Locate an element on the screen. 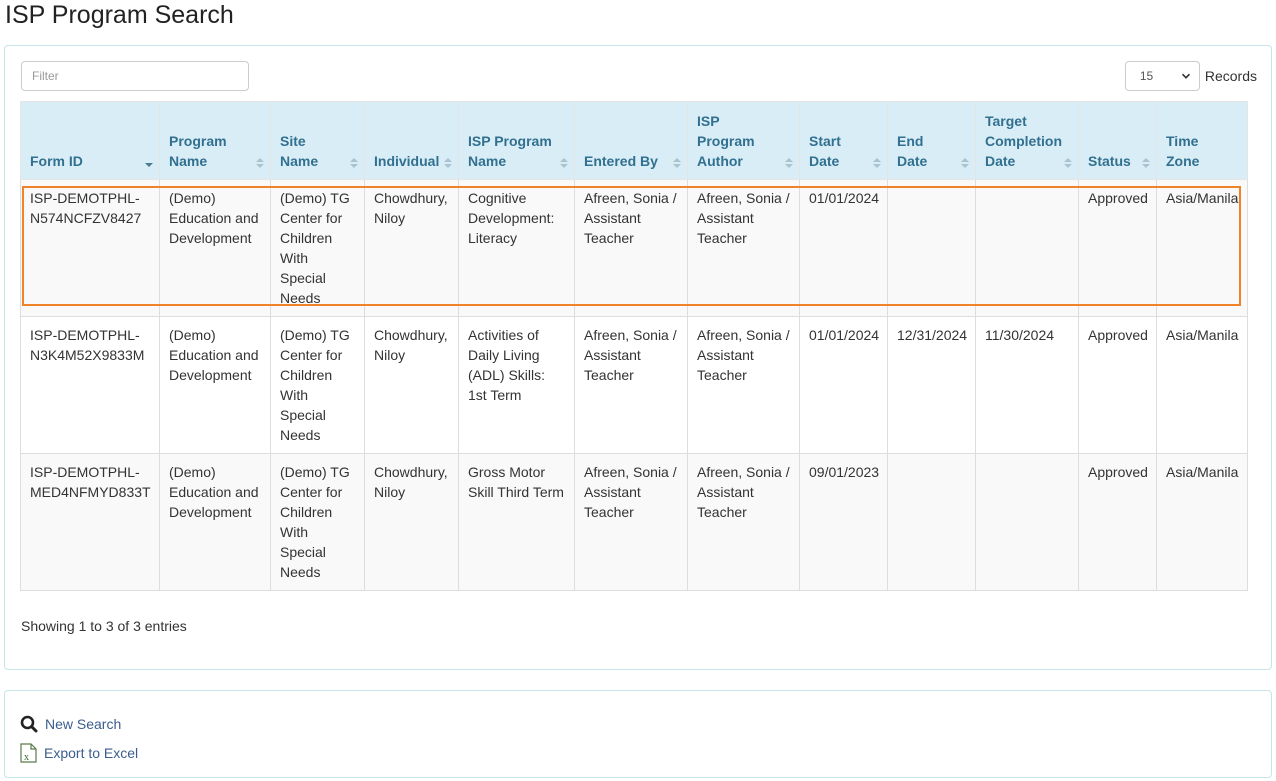  column-header-label: Site Name is located at coordinates (299, 151).